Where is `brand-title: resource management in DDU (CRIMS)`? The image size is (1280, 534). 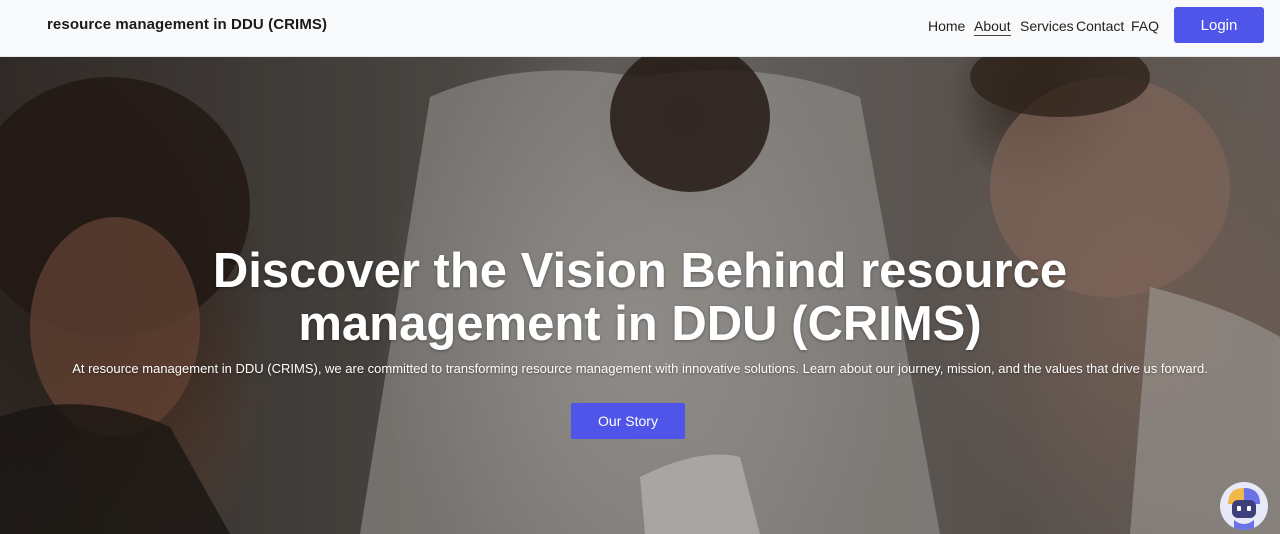
brand-title: resource management in DDU (CRIMS) is located at coordinates (187, 24).